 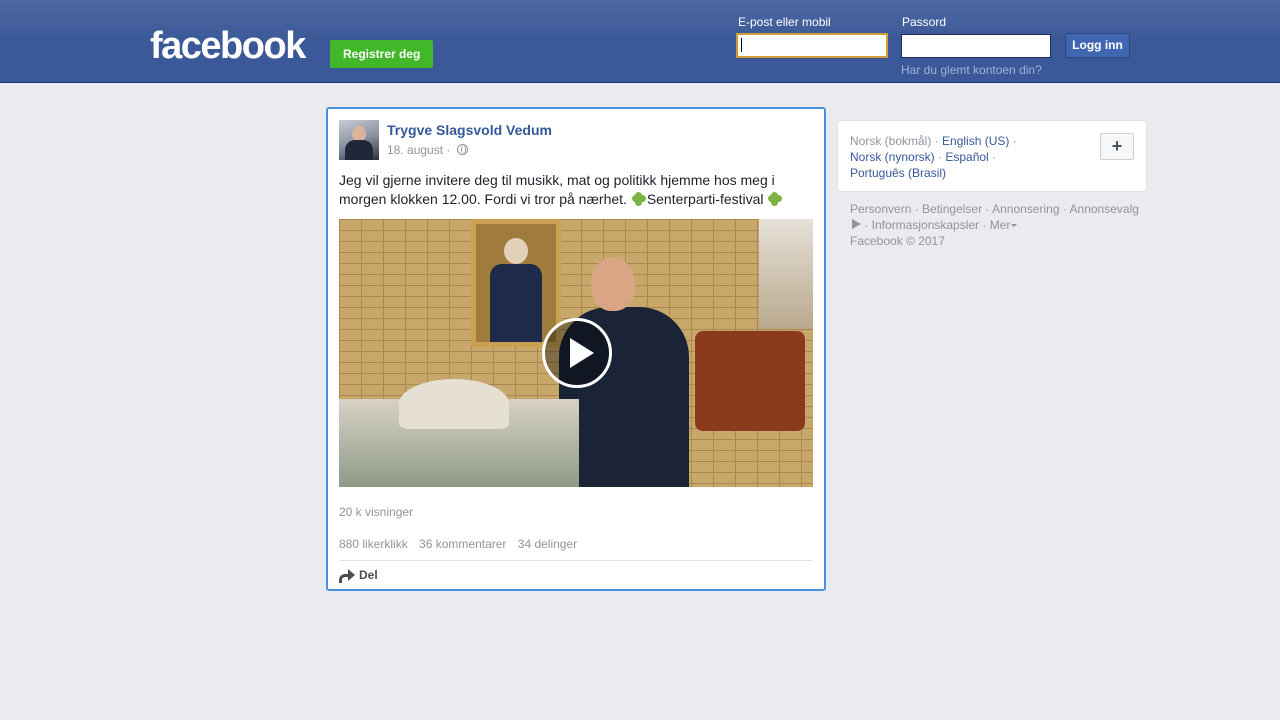 What do you see at coordinates (613, 284) in the screenshot?
I see `video-person-head` at bounding box center [613, 284].